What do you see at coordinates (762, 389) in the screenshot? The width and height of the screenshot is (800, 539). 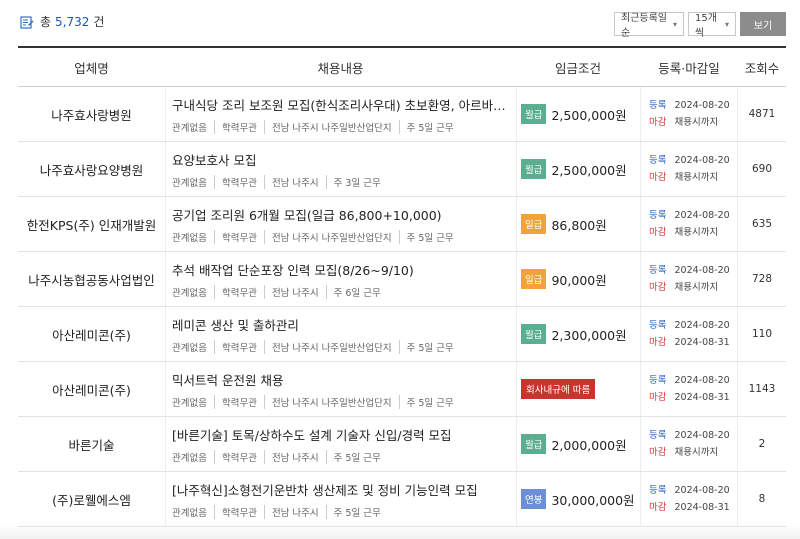 I see `view-count: 1143` at bounding box center [762, 389].